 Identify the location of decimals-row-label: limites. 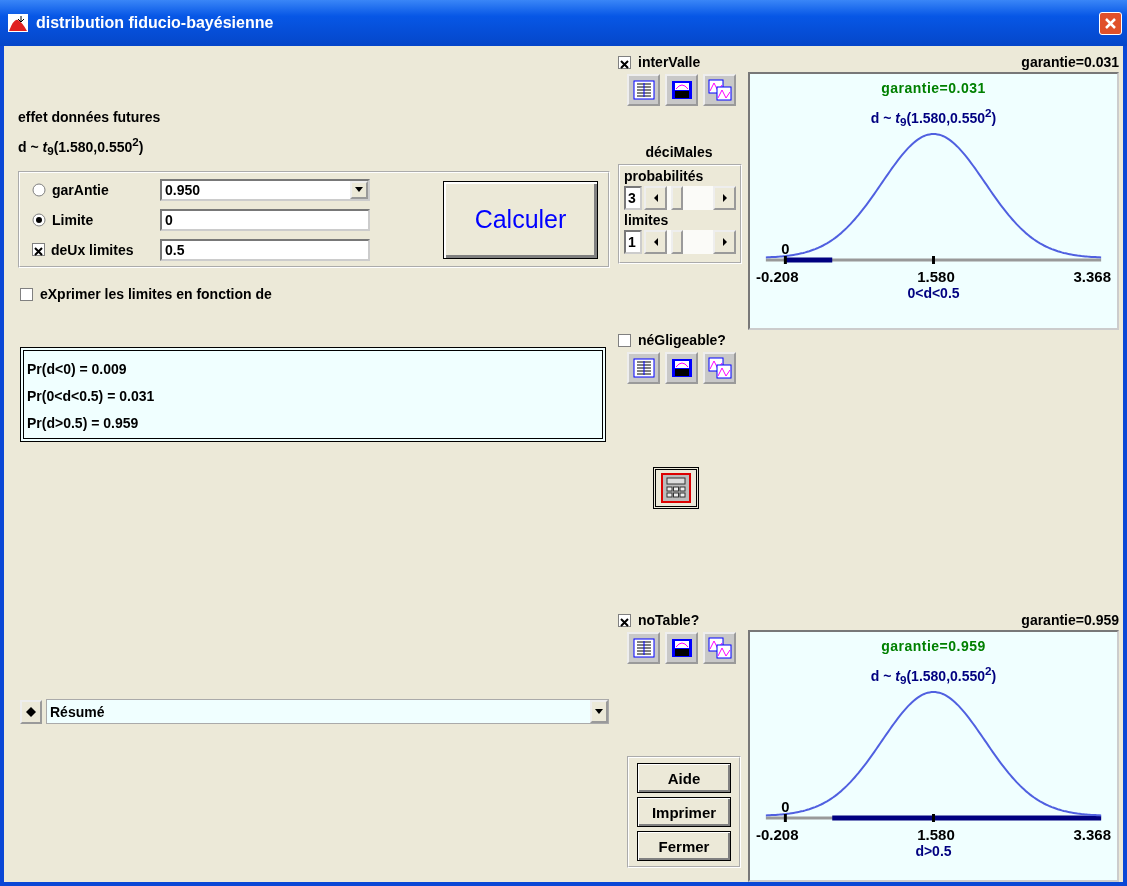
(647, 220).